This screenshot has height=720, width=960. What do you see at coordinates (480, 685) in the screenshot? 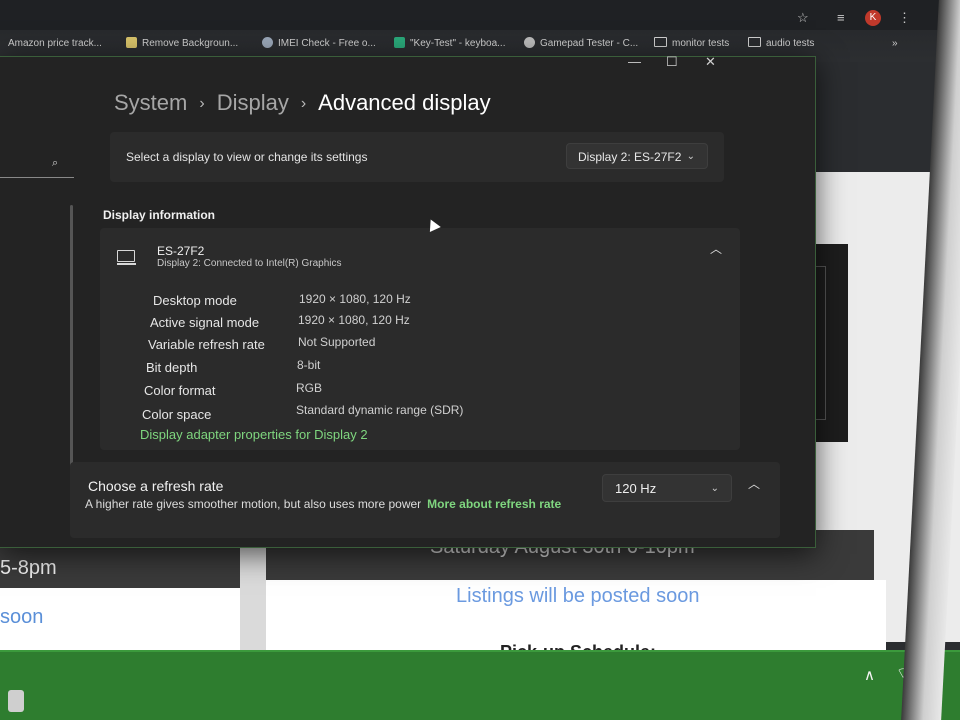
I see `taskbar` at bounding box center [480, 685].